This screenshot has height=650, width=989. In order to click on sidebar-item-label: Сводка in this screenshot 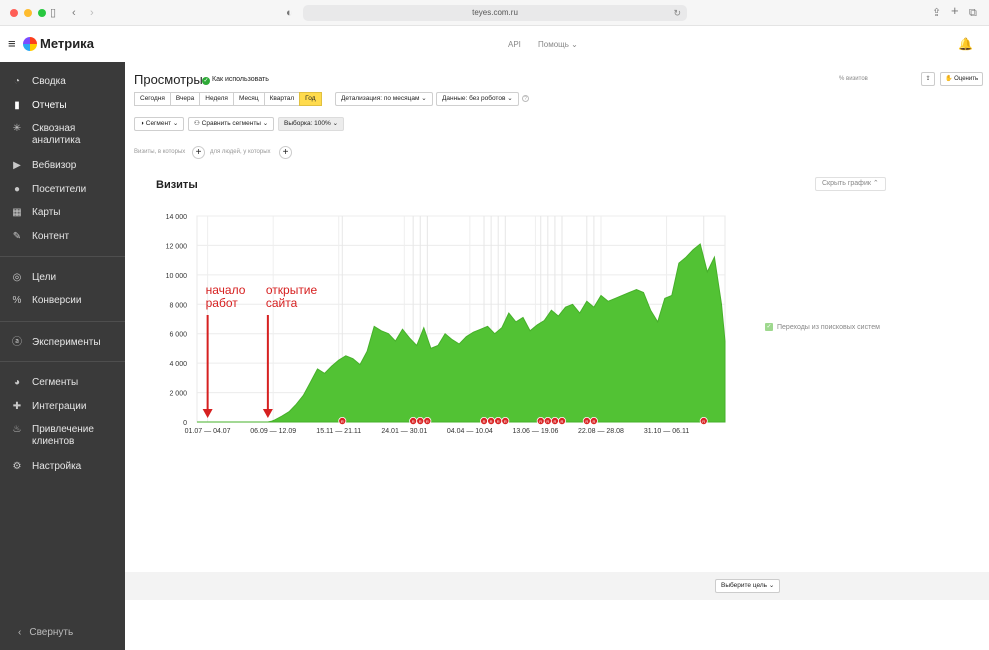, I will do `click(49, 81)`.